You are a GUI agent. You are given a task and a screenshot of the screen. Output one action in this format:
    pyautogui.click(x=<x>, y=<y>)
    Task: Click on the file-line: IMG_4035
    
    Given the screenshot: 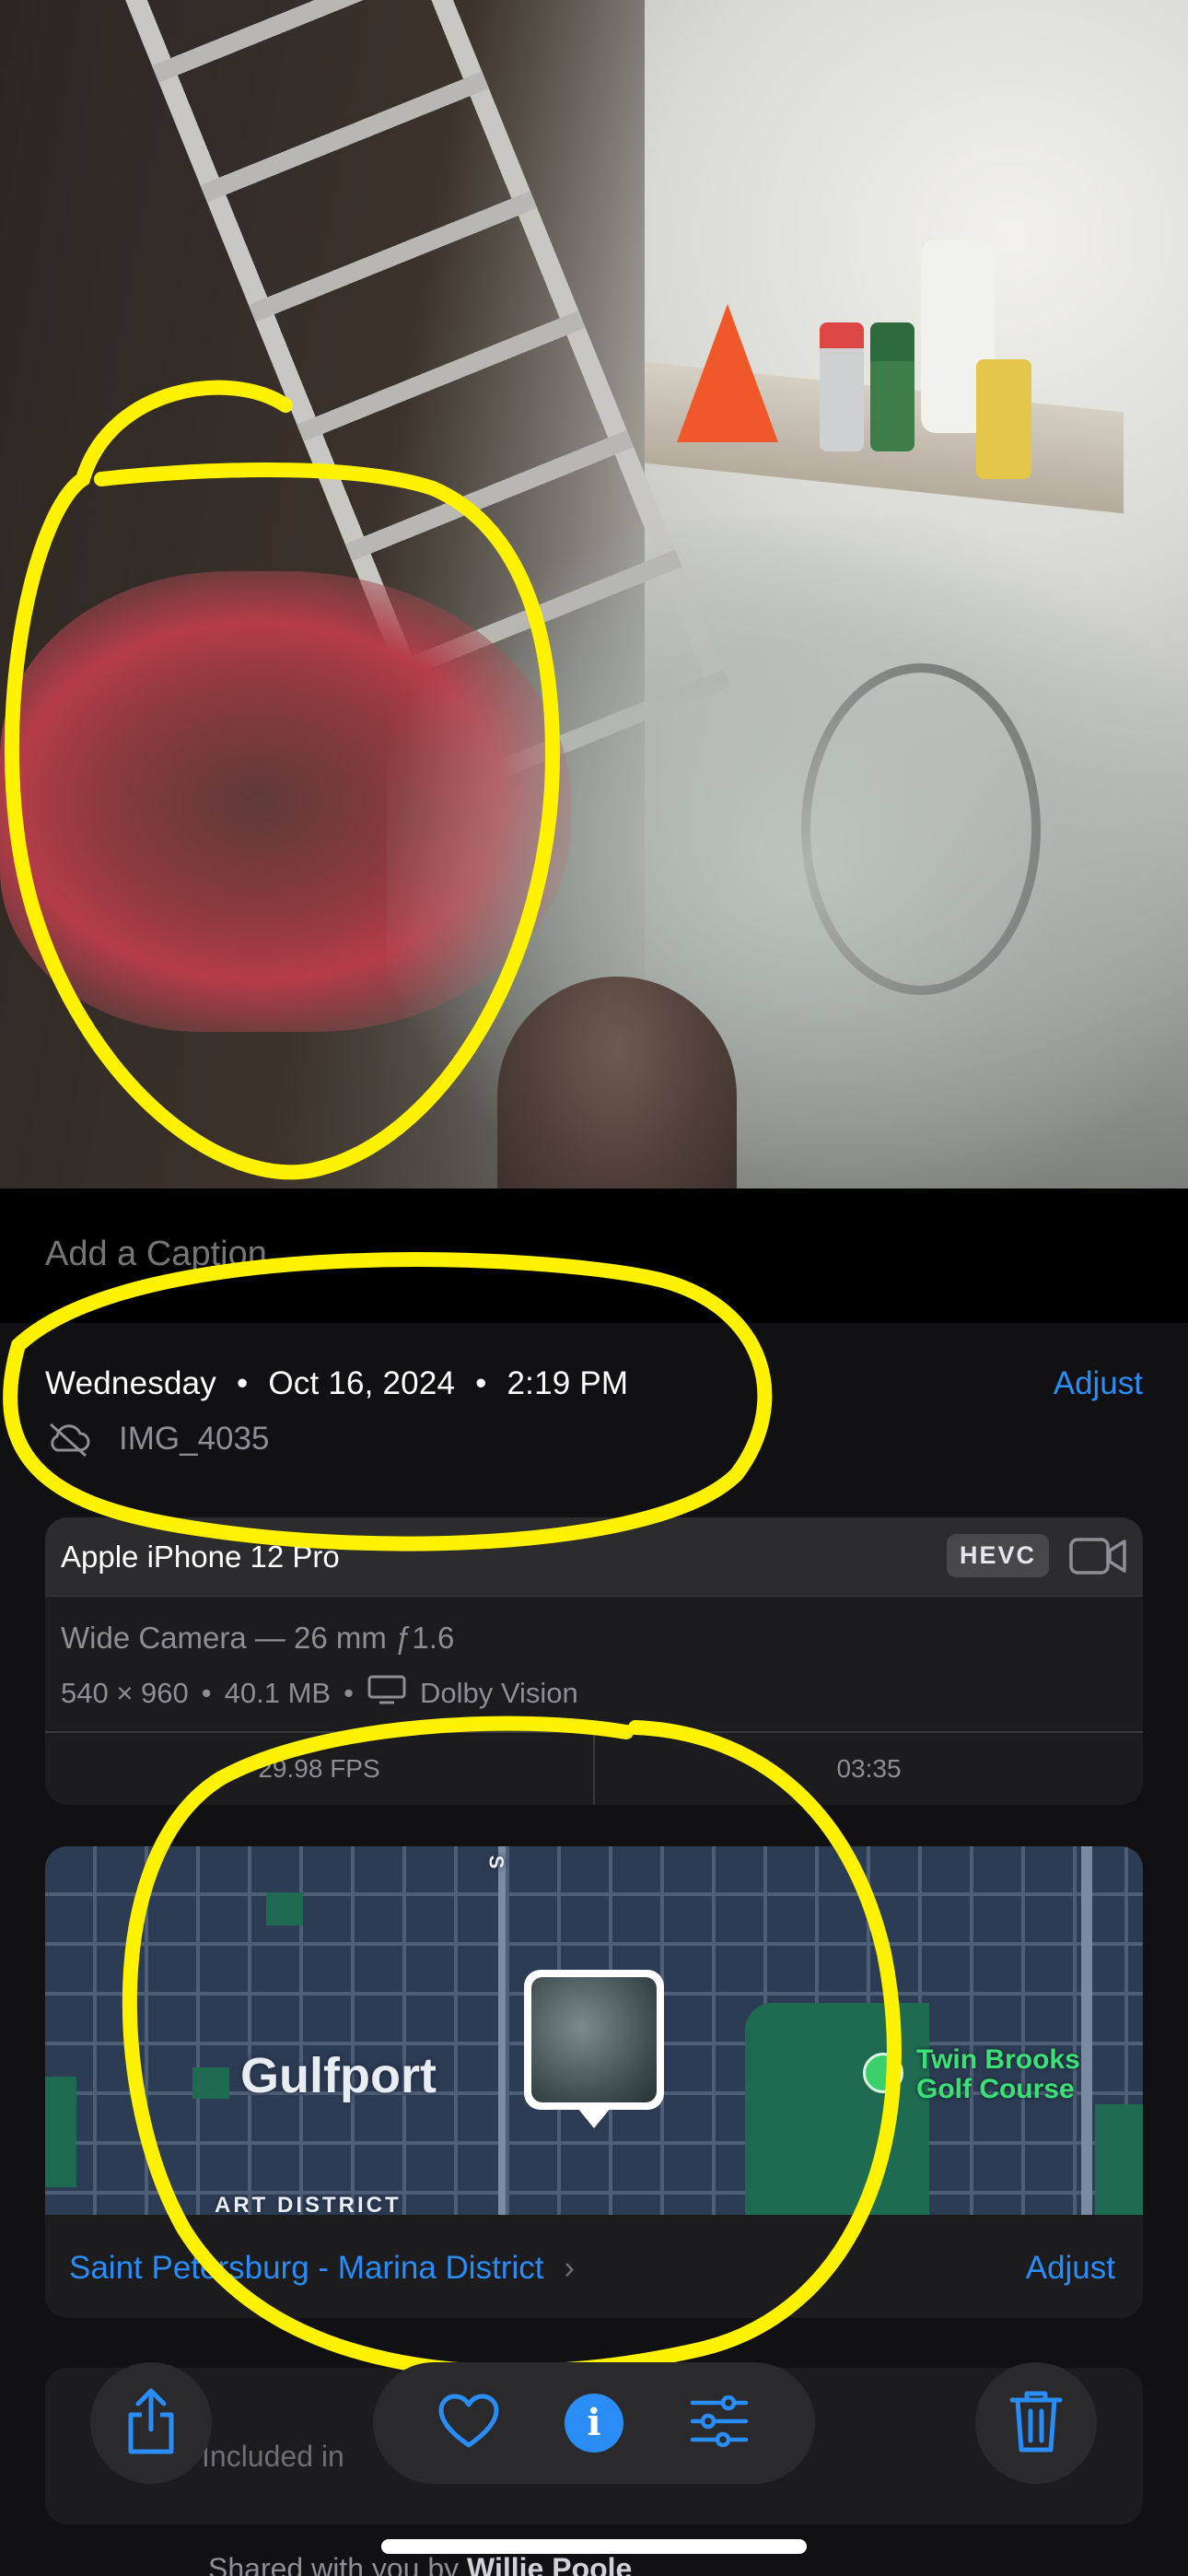 What is the action you would take?
    pyautogui.click(x=157, y=1439)
    